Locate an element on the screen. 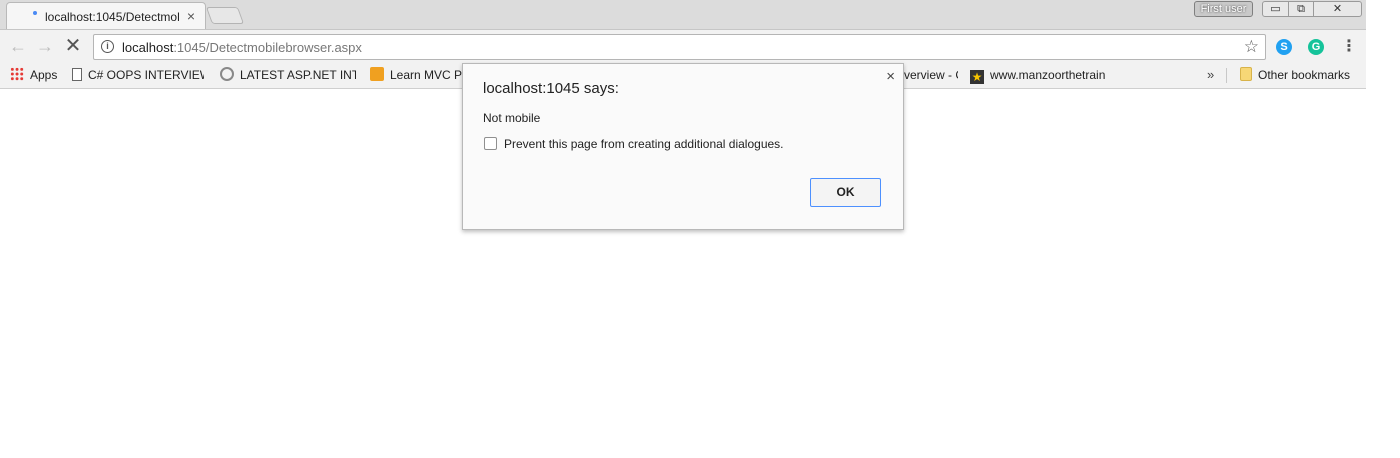  bookmark-label: www.manzoorthetrain is located at coordinates (1048, 75).